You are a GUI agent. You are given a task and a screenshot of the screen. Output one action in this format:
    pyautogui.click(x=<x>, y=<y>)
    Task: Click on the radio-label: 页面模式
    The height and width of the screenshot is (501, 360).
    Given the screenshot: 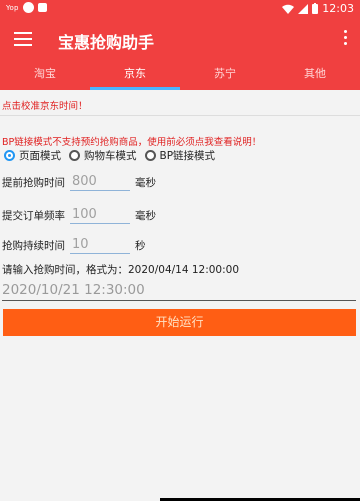 What is the action you would take?
    pyautogui.click(x=40, y=156)
    